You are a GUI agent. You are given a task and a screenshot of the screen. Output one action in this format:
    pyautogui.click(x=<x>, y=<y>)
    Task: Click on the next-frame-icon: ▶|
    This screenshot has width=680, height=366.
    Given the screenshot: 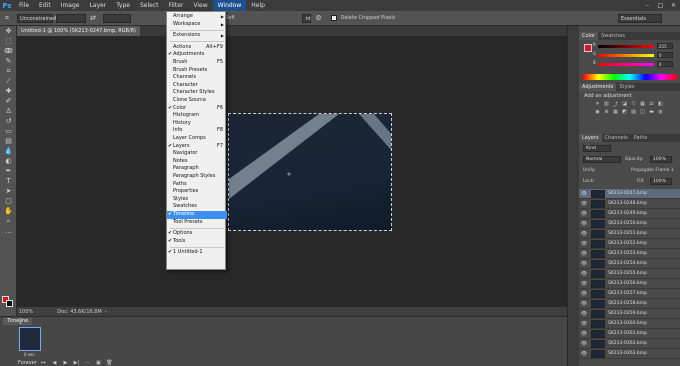 What is the action you would take?
    pyautogui.click(x=76, y=363)
    